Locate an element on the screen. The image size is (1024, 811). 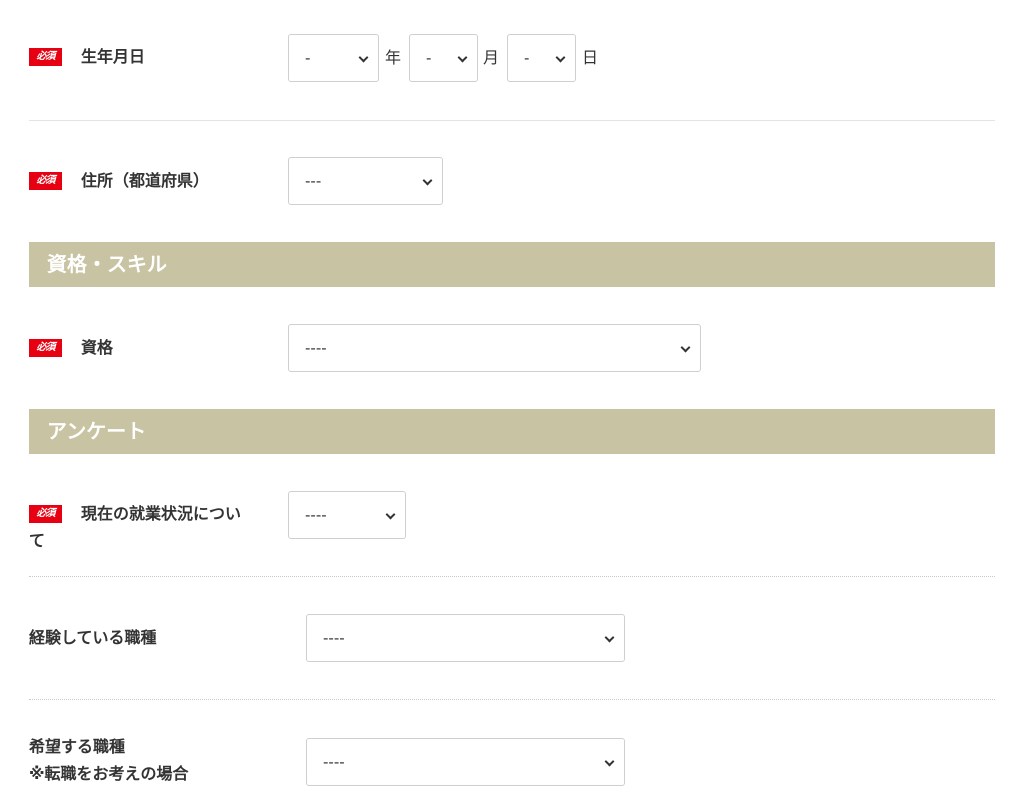
prefecture-select: --- is located at coordinates (365, 181).